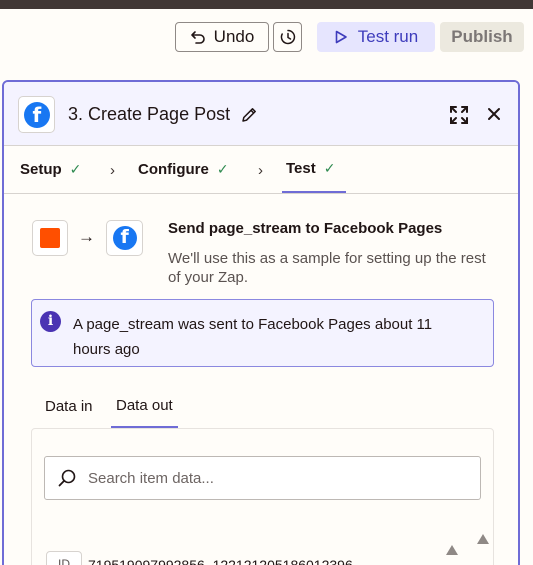 This screenshot has width=533, height=565. I want to click on tab-data-in: Data in, so click(69, 406).